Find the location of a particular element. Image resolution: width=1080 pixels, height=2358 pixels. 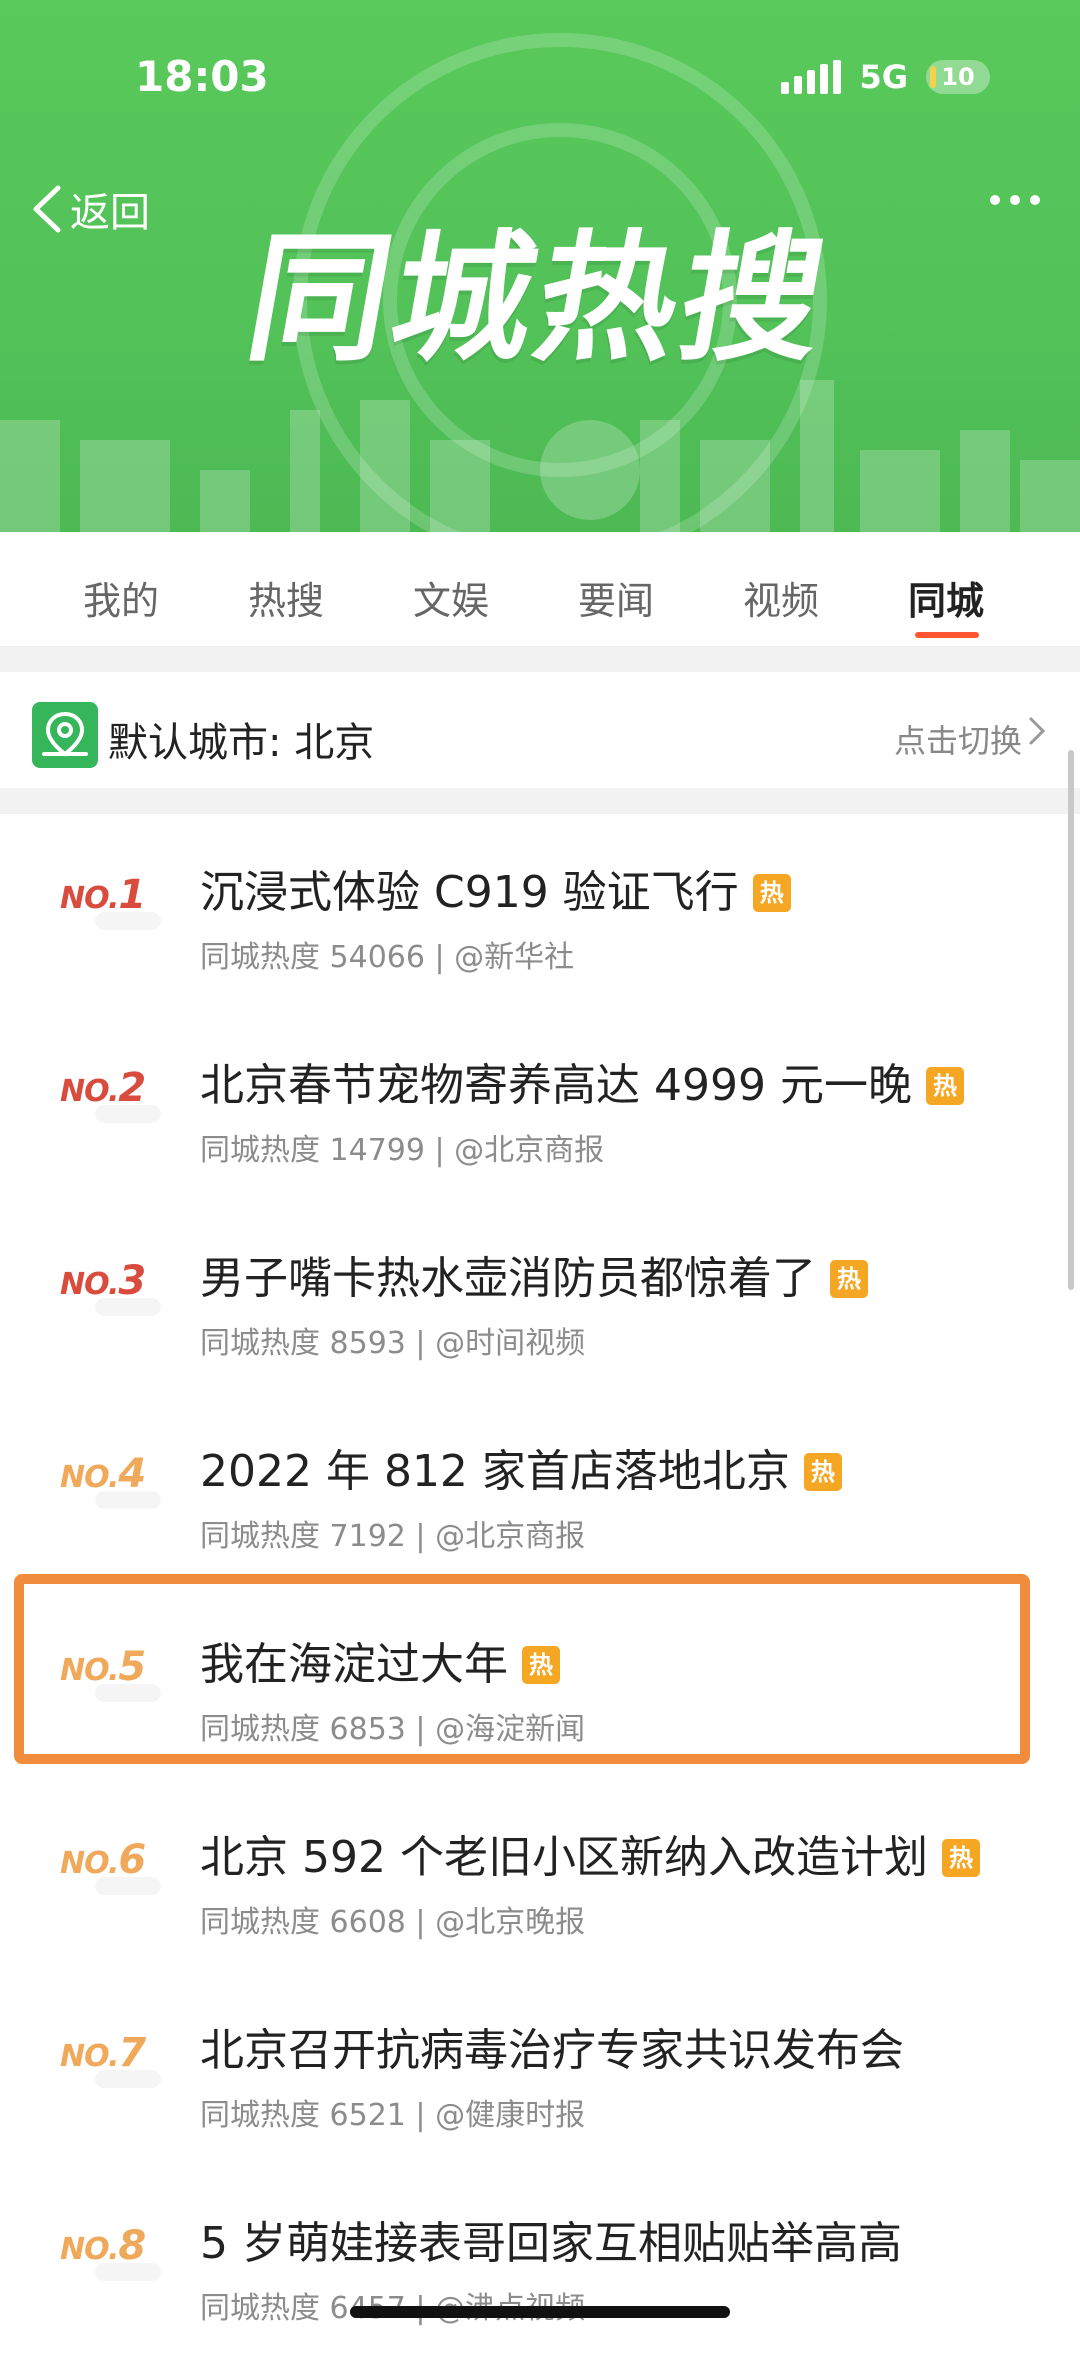

item-title: 北京召开抗病毒治疗专家共识发布会 is located at coordinates (552, 2050).